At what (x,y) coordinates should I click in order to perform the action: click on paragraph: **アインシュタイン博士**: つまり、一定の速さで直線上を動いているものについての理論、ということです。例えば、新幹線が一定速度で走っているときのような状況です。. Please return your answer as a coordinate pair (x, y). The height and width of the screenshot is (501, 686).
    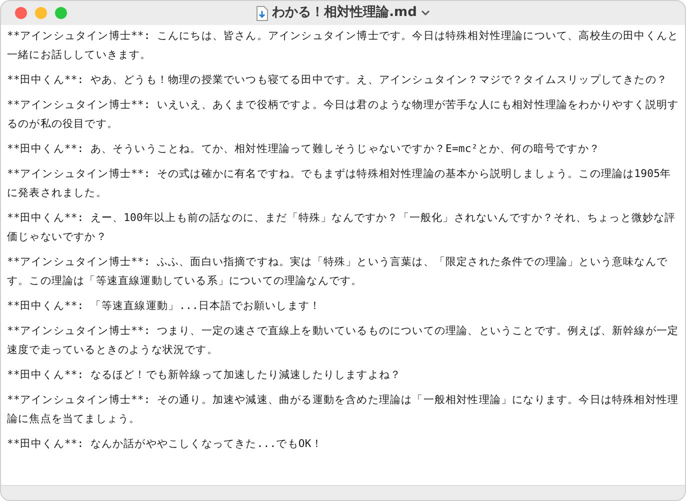
    Looking at the image, I should click on (343, 341).